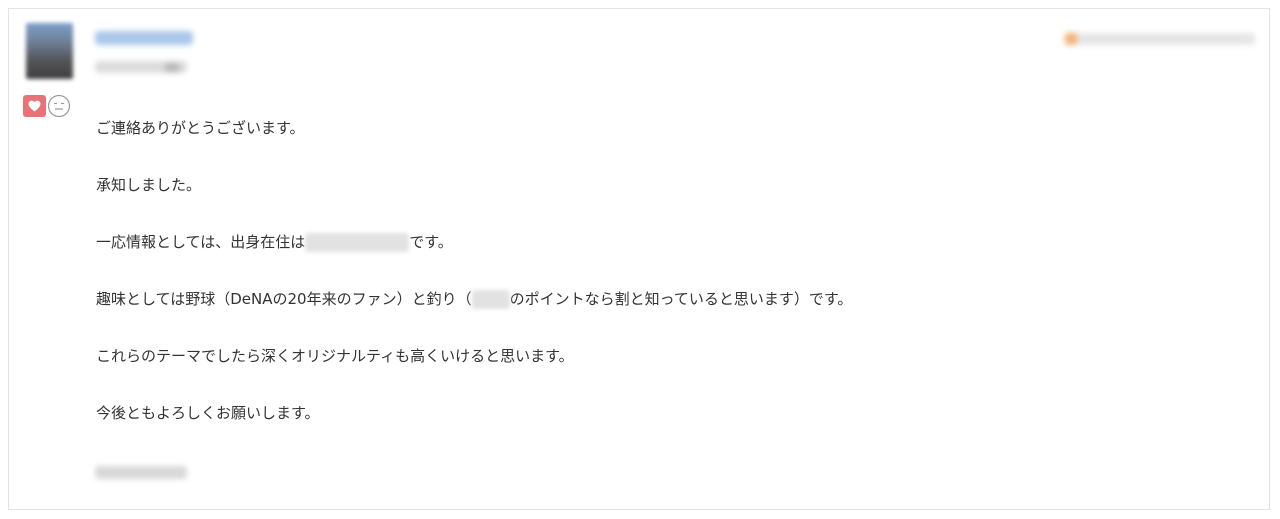  Describe the element at coordinates (671, 242) in the screenshot. I see `message-line: 一応情報としては、出身在住は です。` at that location.